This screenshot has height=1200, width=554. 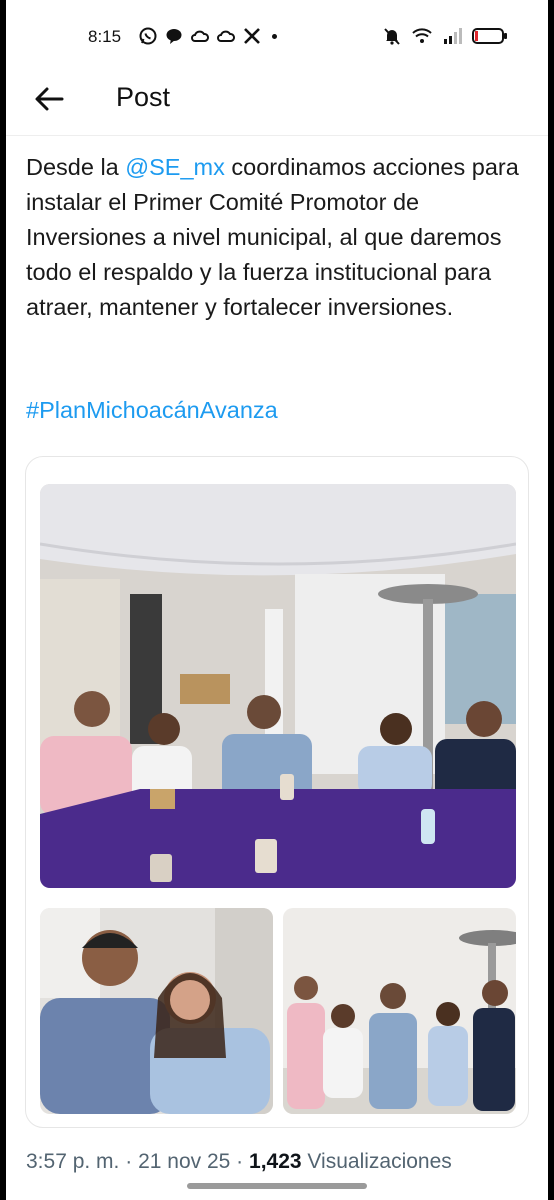 I want to click on home-indicator, so click(x=277, y=1186).